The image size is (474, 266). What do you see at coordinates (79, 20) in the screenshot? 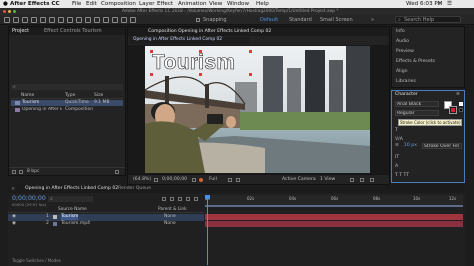
I see `pen-tool-icon` at bounding box center [79, 20].